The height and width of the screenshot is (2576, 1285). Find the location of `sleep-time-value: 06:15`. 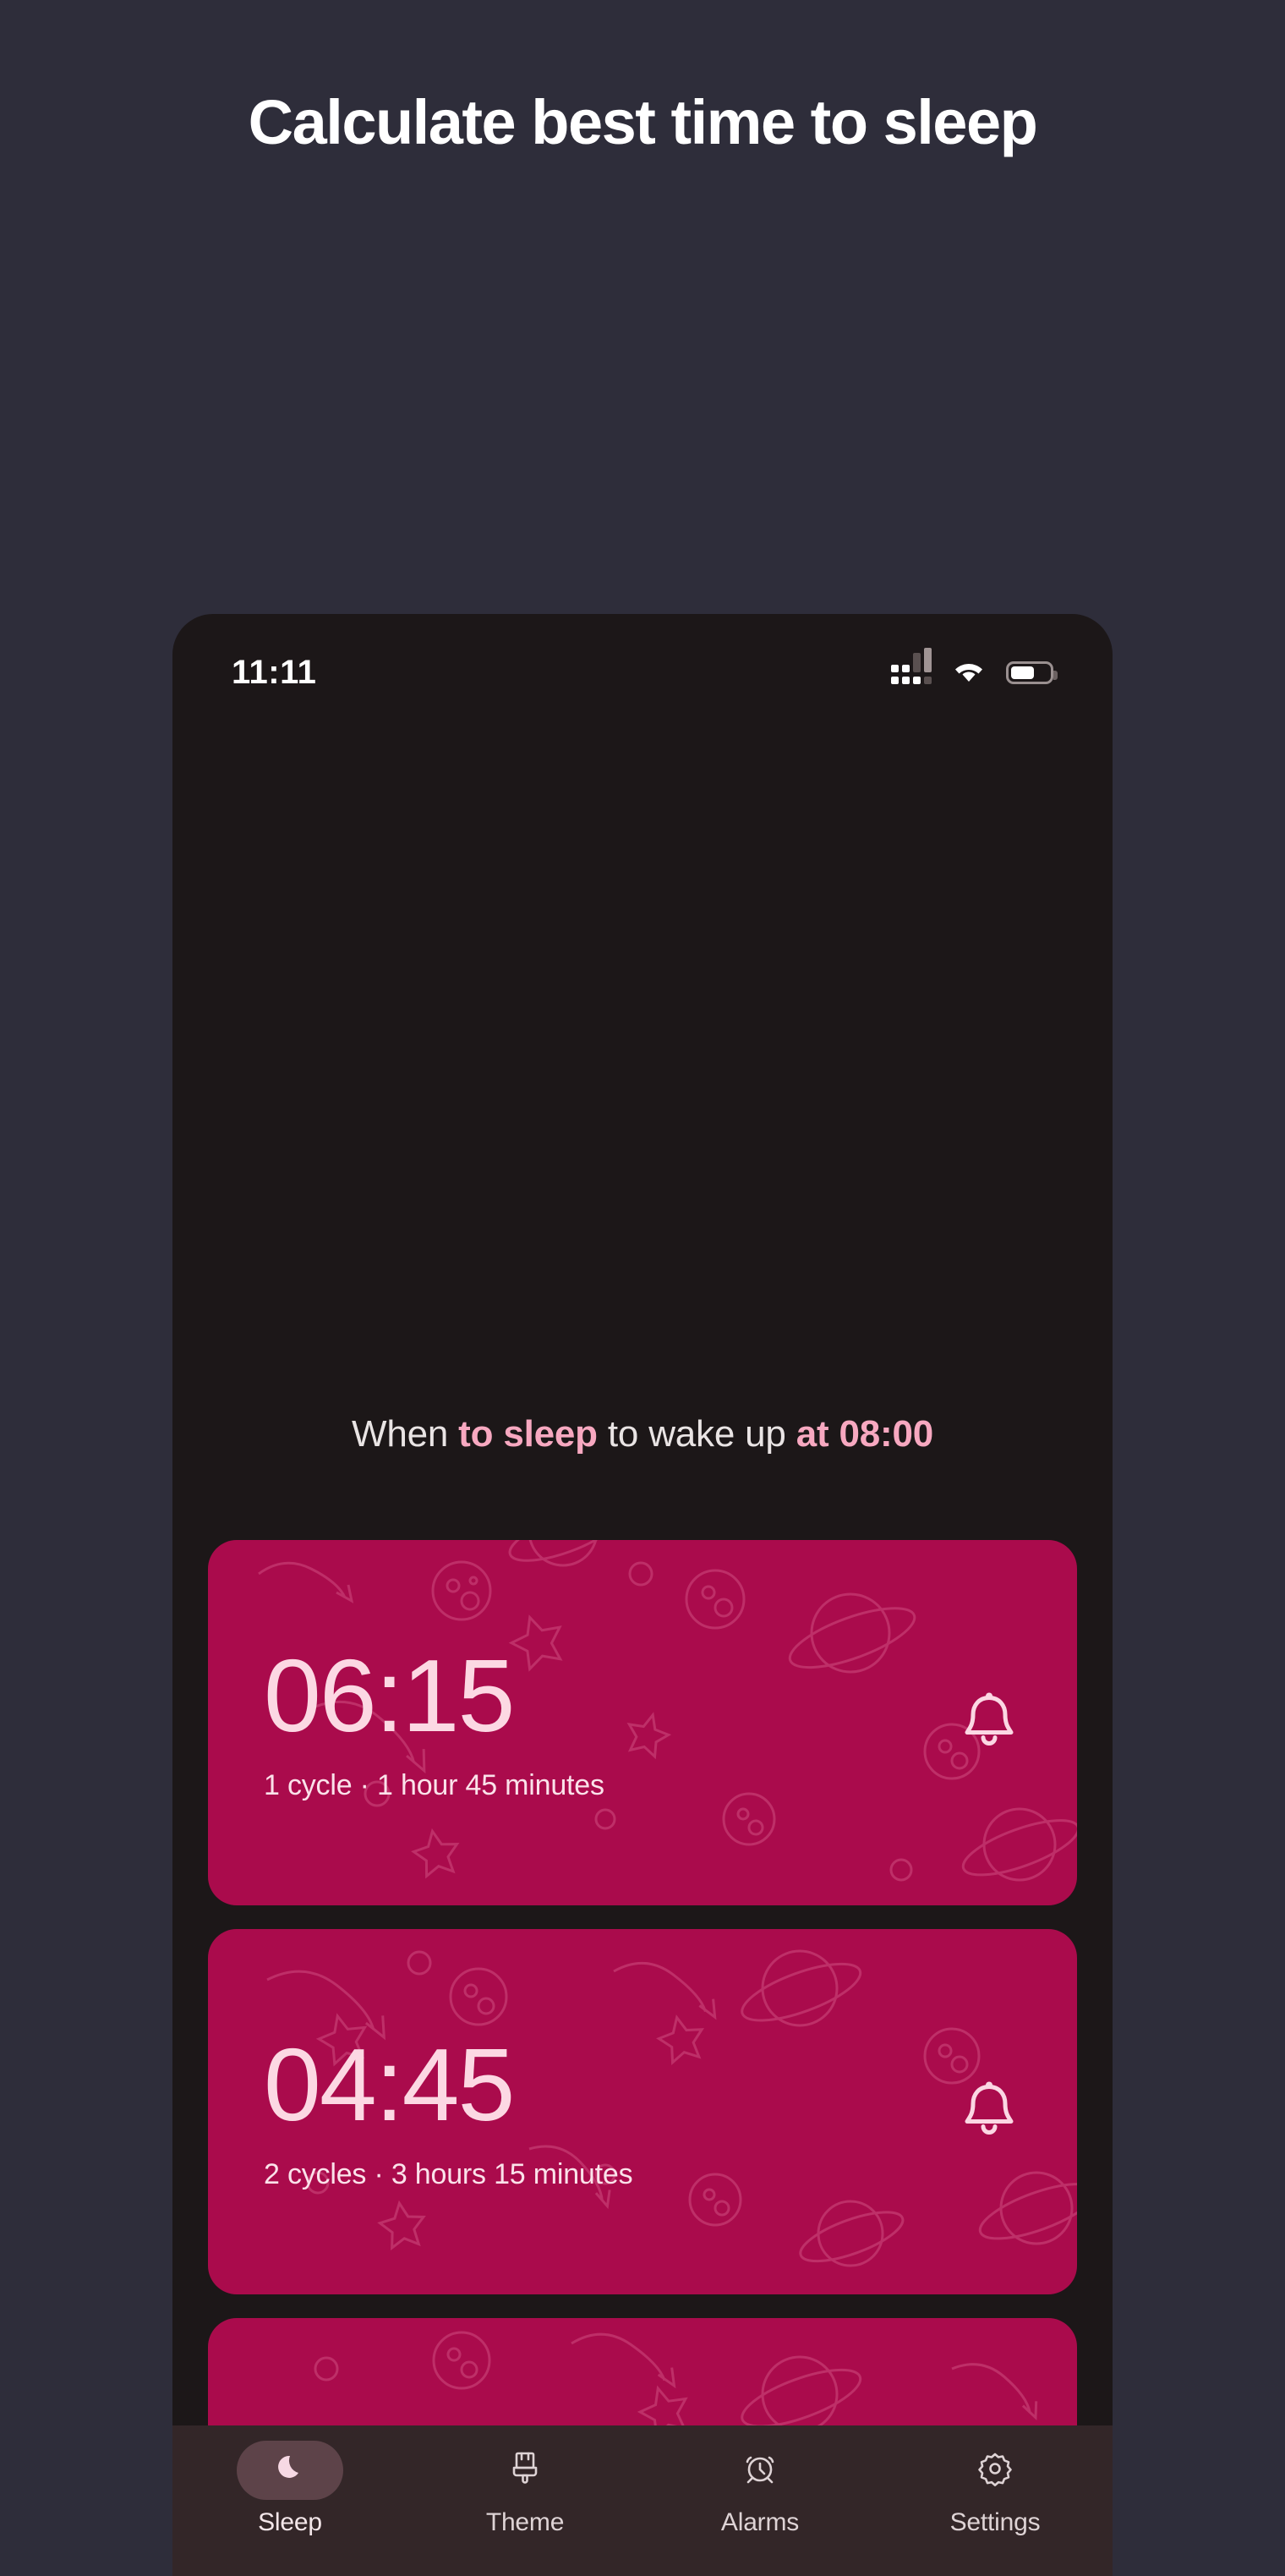

sleep-time-value: 06:15 is located at coordinates (434, 1695).